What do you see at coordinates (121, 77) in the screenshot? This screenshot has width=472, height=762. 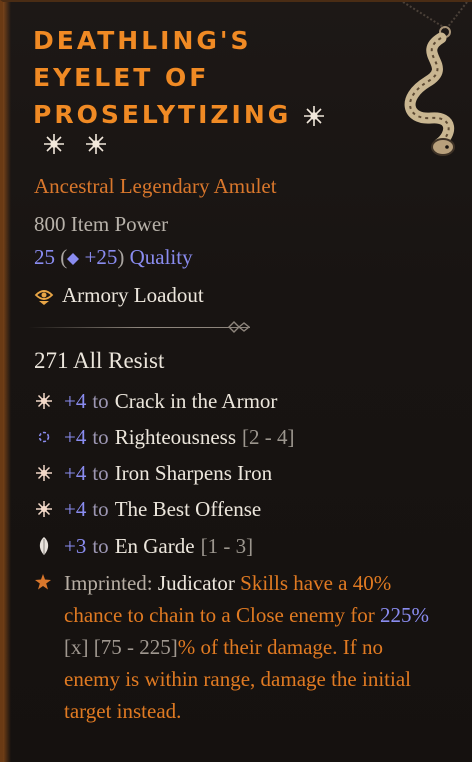 I see `item-title-line-2: EYELET OF` at bounding box center [121, 77].